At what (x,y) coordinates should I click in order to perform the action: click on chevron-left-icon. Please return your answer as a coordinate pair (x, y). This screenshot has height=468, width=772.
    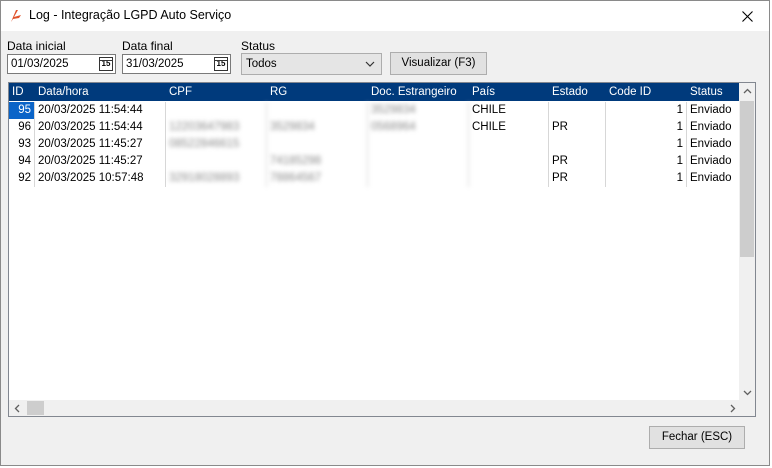
    Looking at the image, I should click on (16, 408).